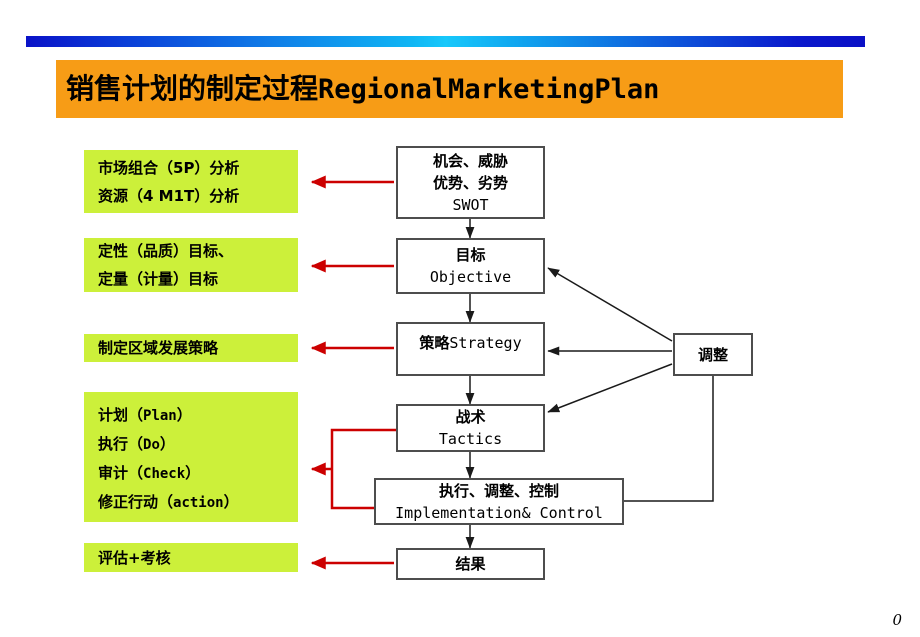  I want to click on left-box-line: 执行（Do）, so click(136, 444).